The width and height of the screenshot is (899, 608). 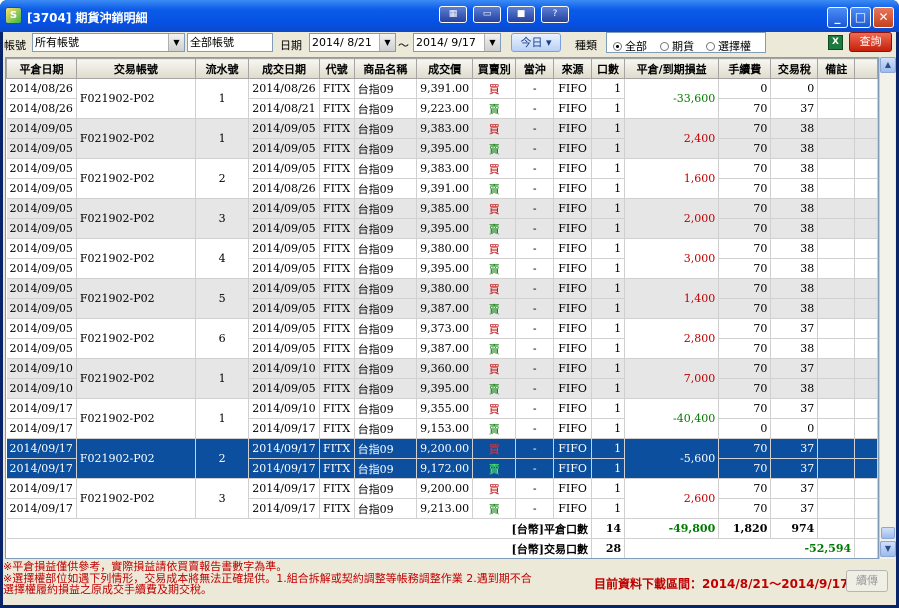 What do you see at coordinates (630, 46) in the screenshot?
I see `kind-radio-all: 全部` at bounding box center [630, 46].